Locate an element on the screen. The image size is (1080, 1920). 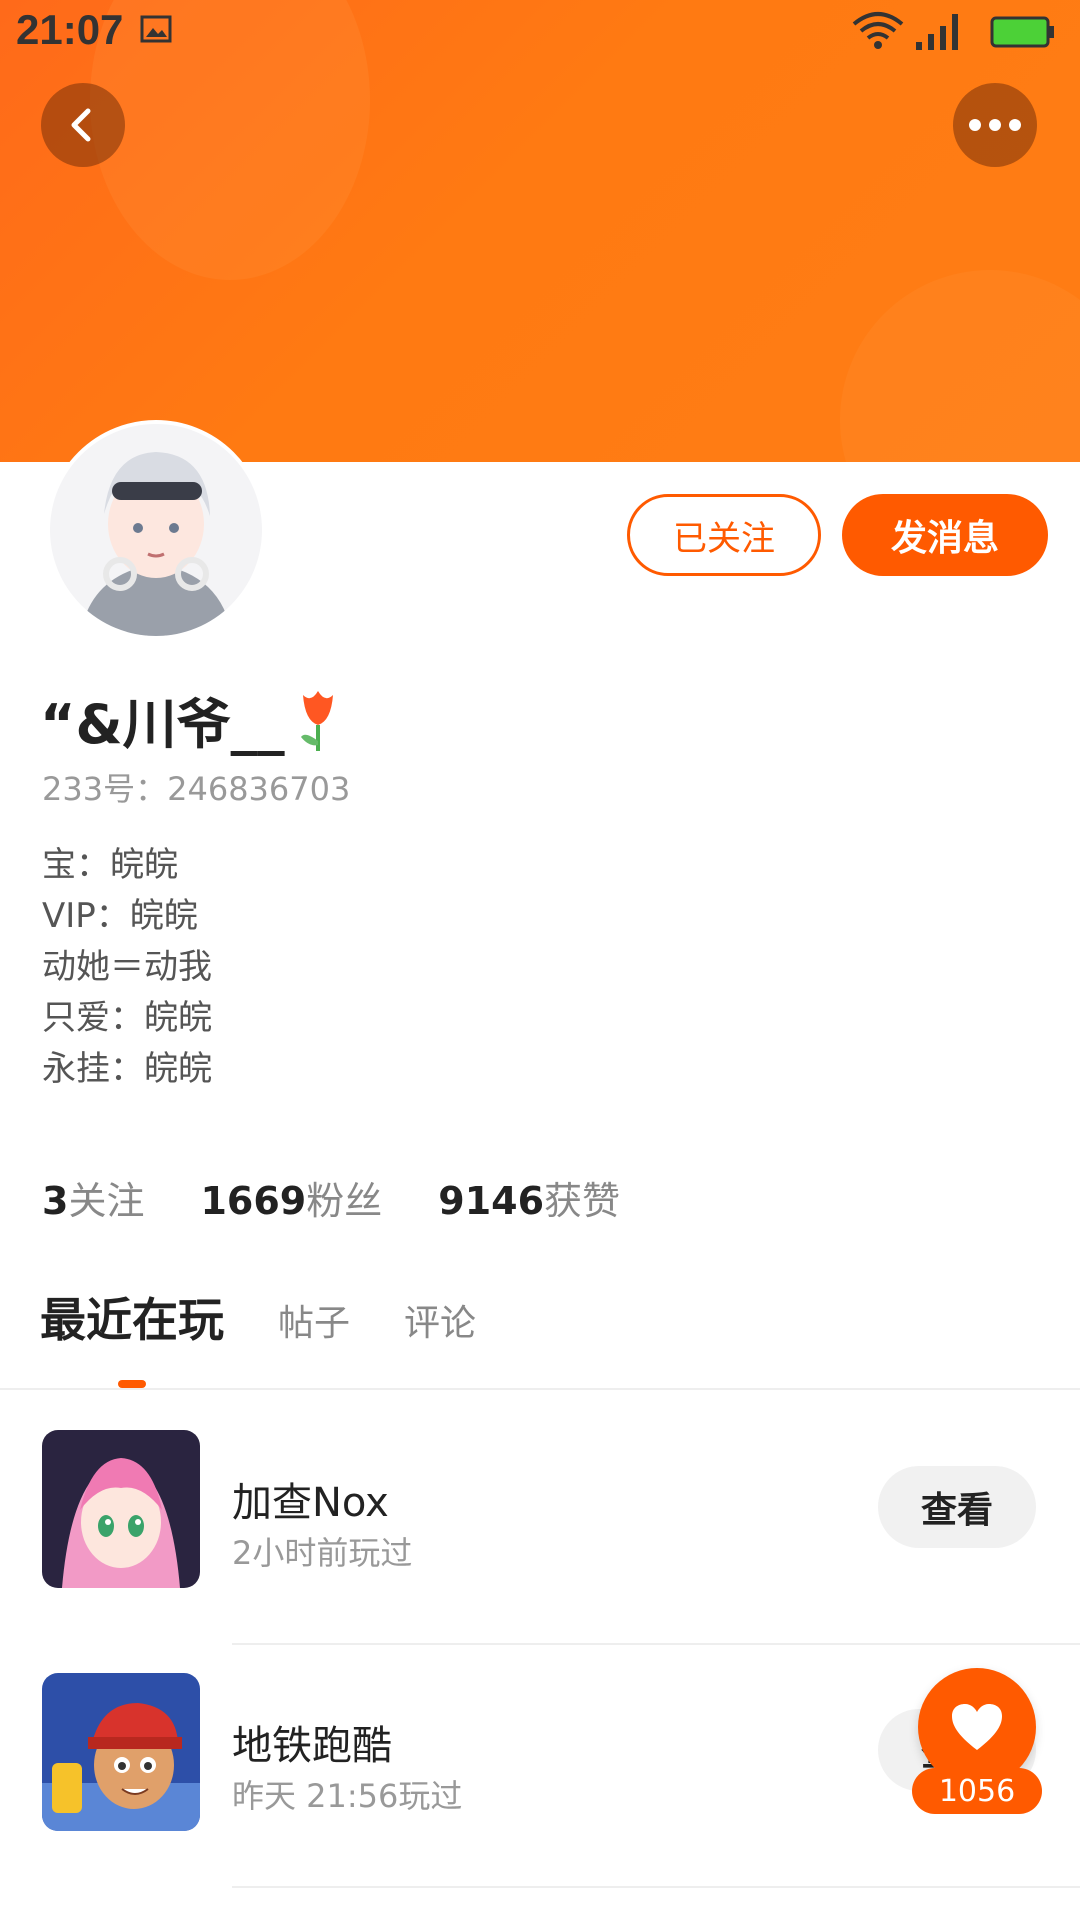
more-dots-icon is located at coordinates (995, 125).